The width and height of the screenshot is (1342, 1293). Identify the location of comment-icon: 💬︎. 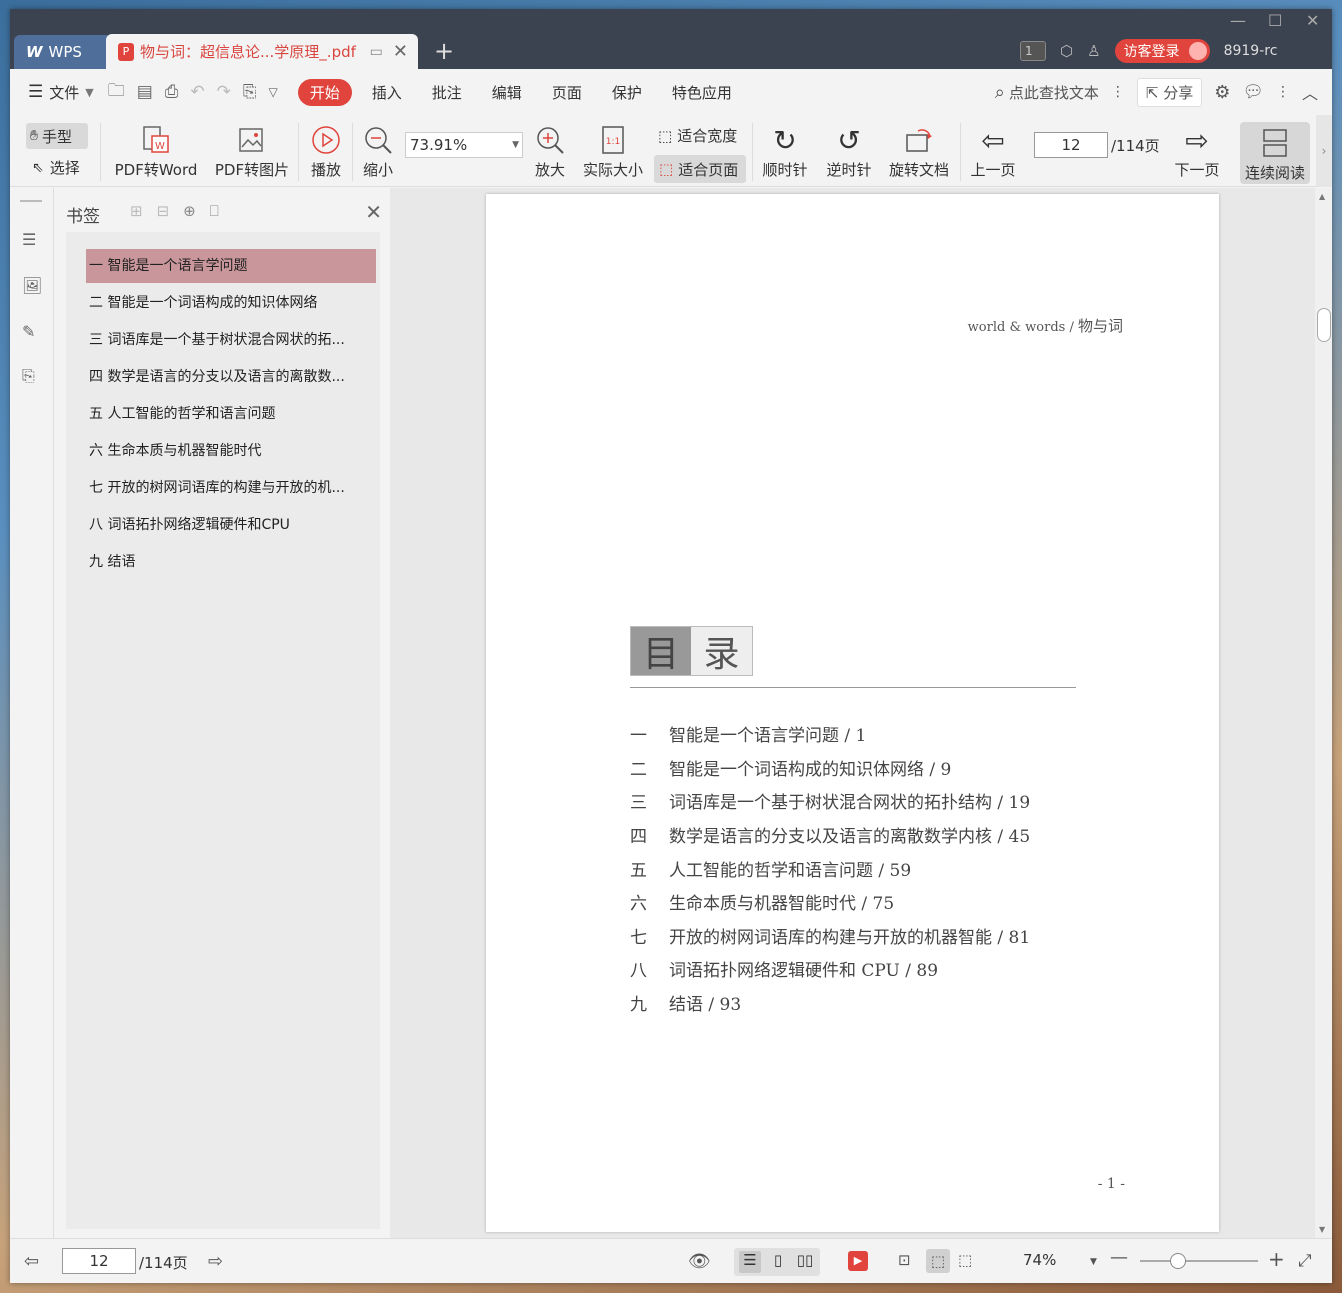
(1253, 92).